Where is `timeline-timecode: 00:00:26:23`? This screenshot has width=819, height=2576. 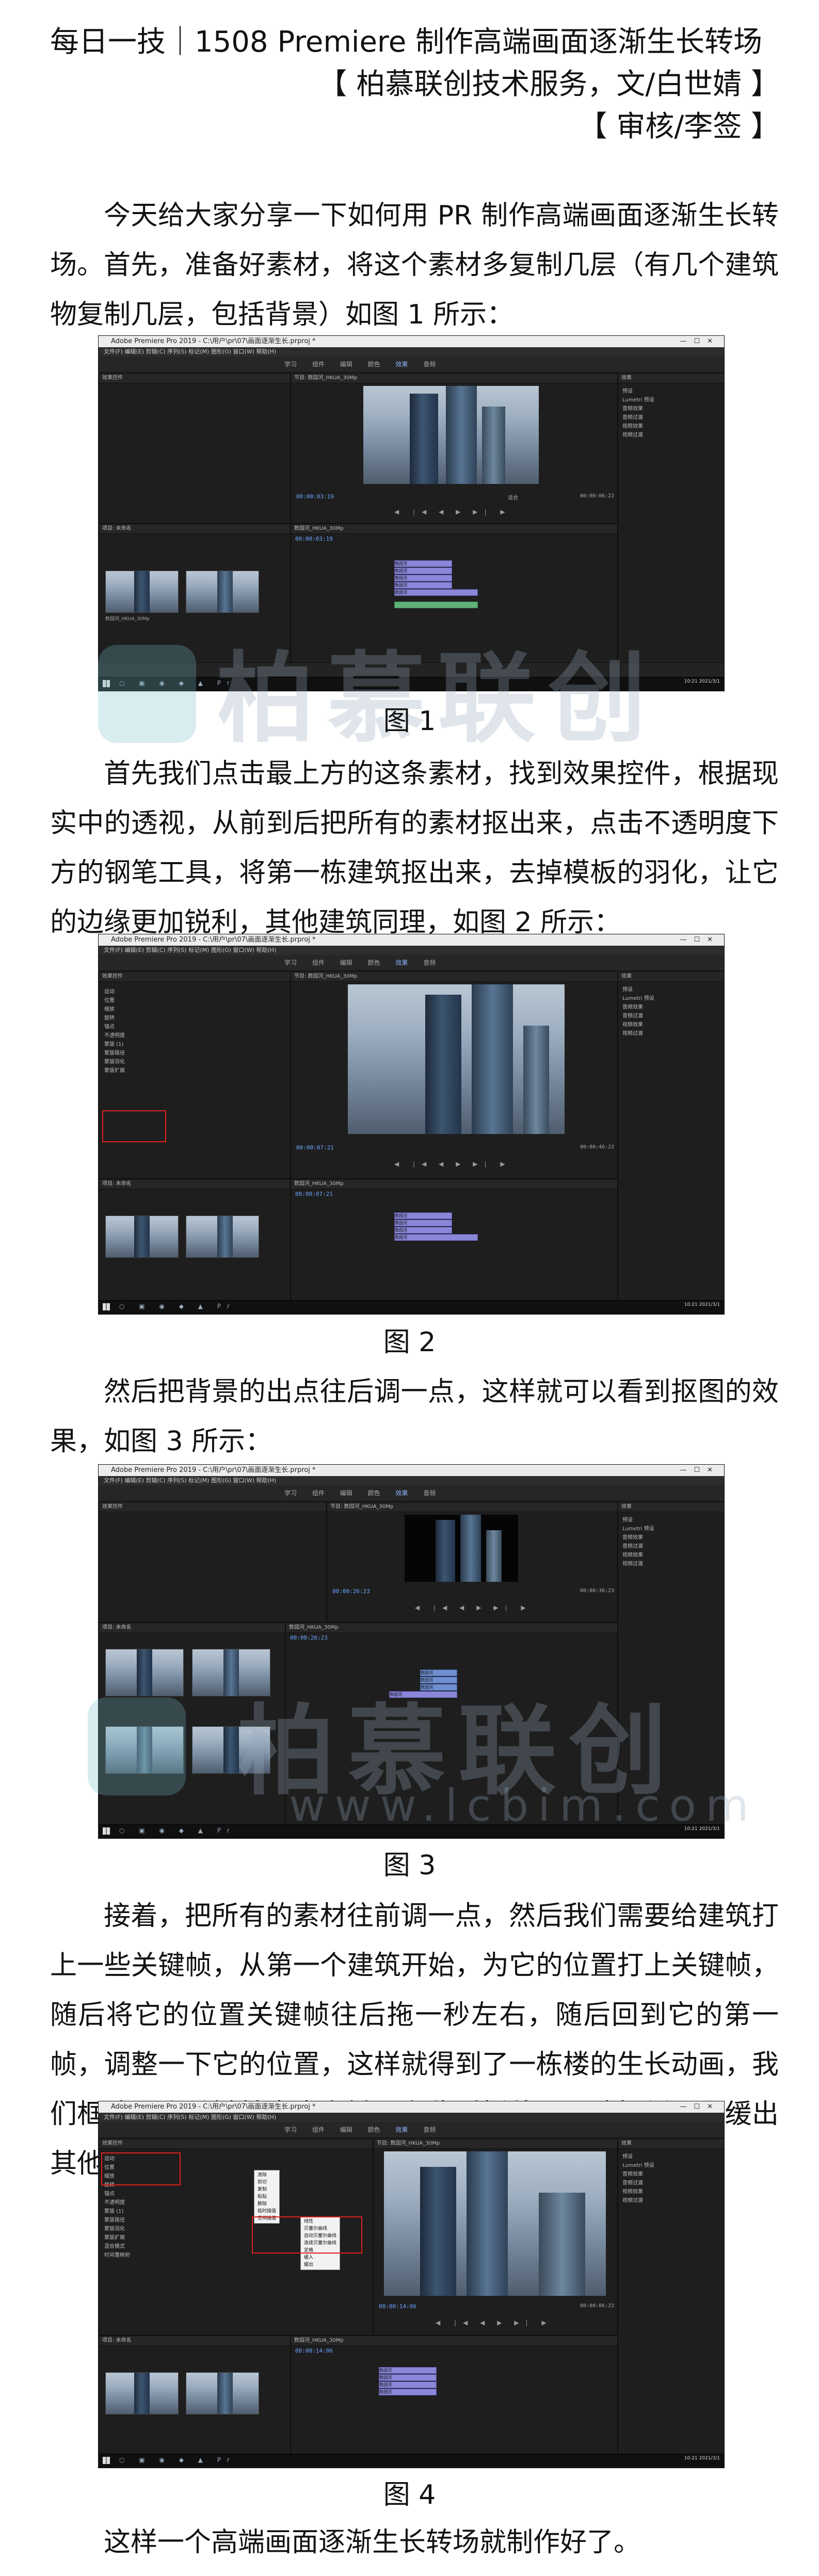
timeline-timecode: 00:00:26:23 is located at coordinates (309, 1637).